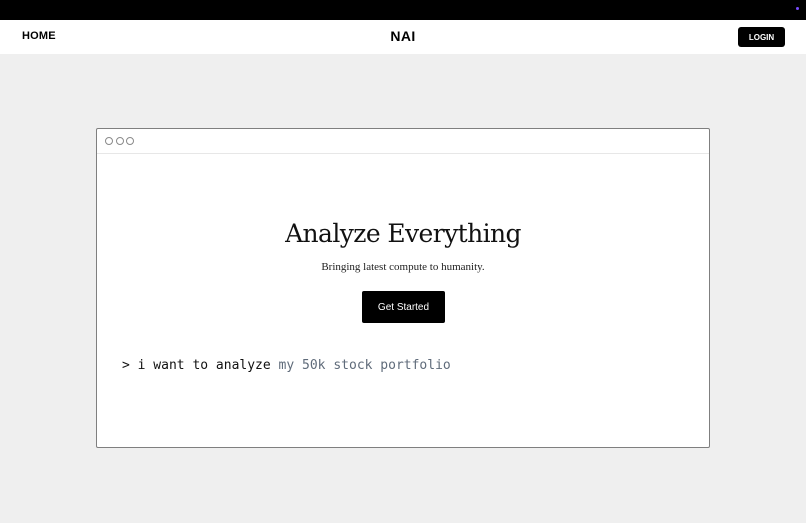 Image resolution: width=806 pixels, height=523 pixels. What do you see at coordinates (797, 8) in the screenshot?
I see `status-dot-icon` at bounding box center [797, 8].